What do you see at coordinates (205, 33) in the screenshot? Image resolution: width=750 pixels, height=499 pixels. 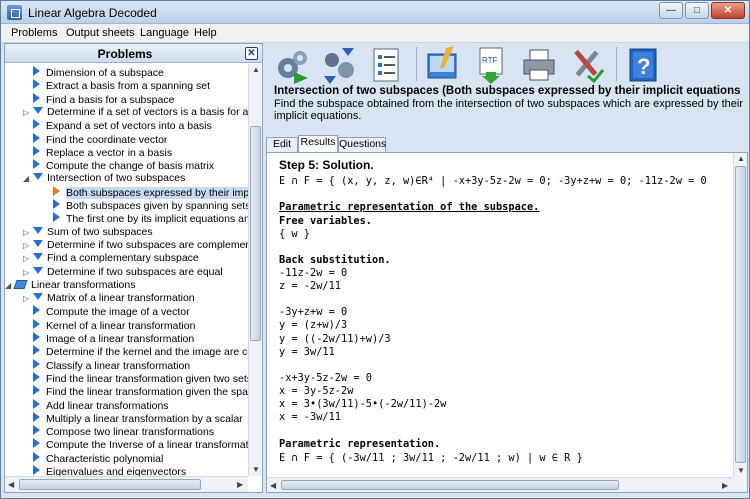 I see `menu-help: Help` at bounding box center [205, 33].